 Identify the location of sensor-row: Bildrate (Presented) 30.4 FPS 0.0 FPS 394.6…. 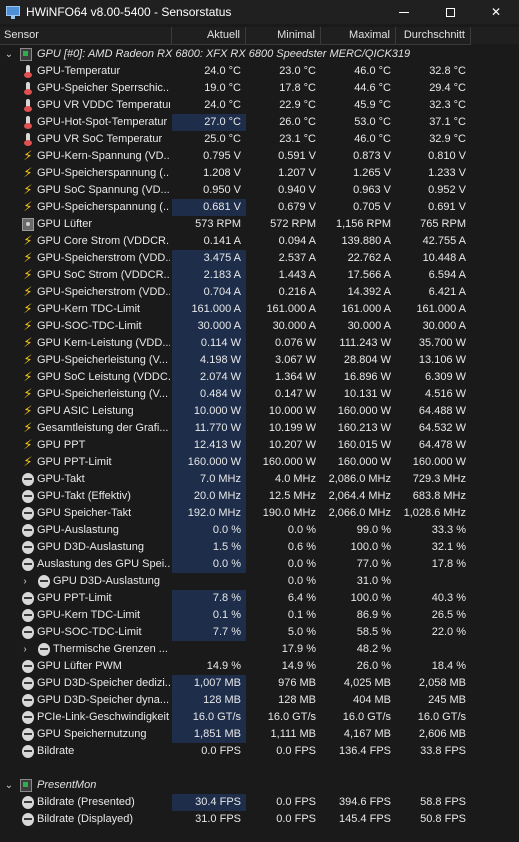
(235, 802).